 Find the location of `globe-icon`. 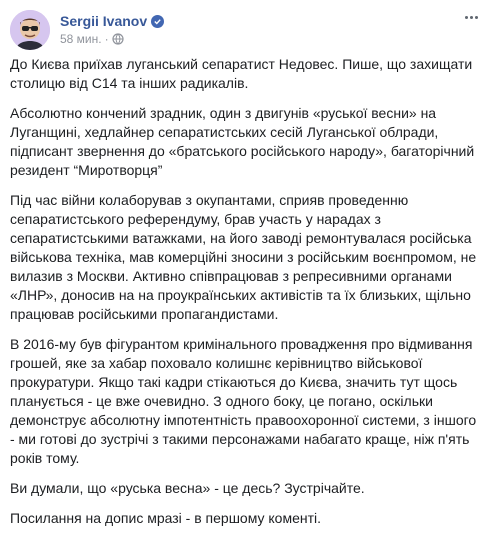

globe-icon is located at coordinates (118, 39).